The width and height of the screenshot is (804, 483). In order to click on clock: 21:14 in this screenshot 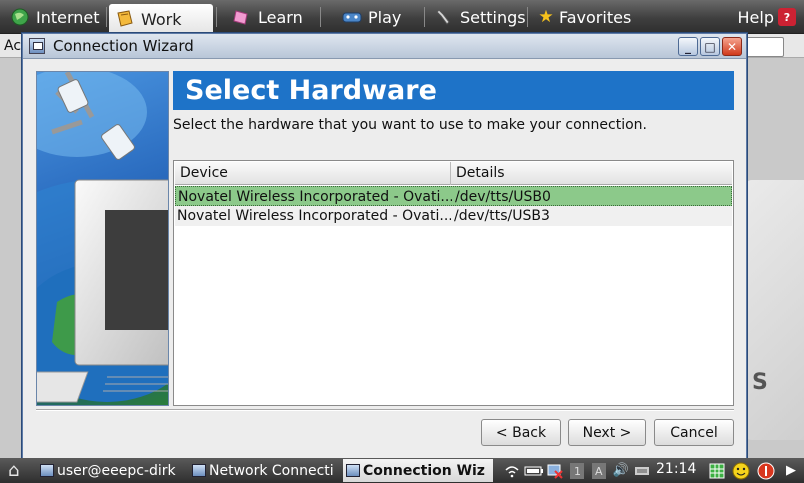, I will do `click(676, 469)`.